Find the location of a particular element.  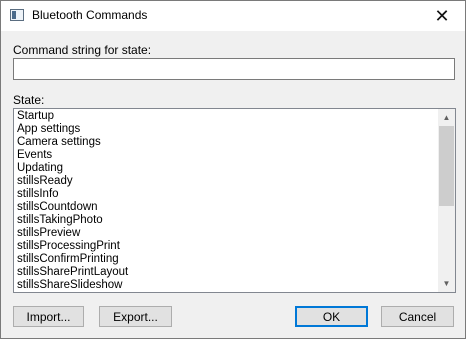

state-list-item: stillsProcessingPrint is located at coordinates (226, 246).